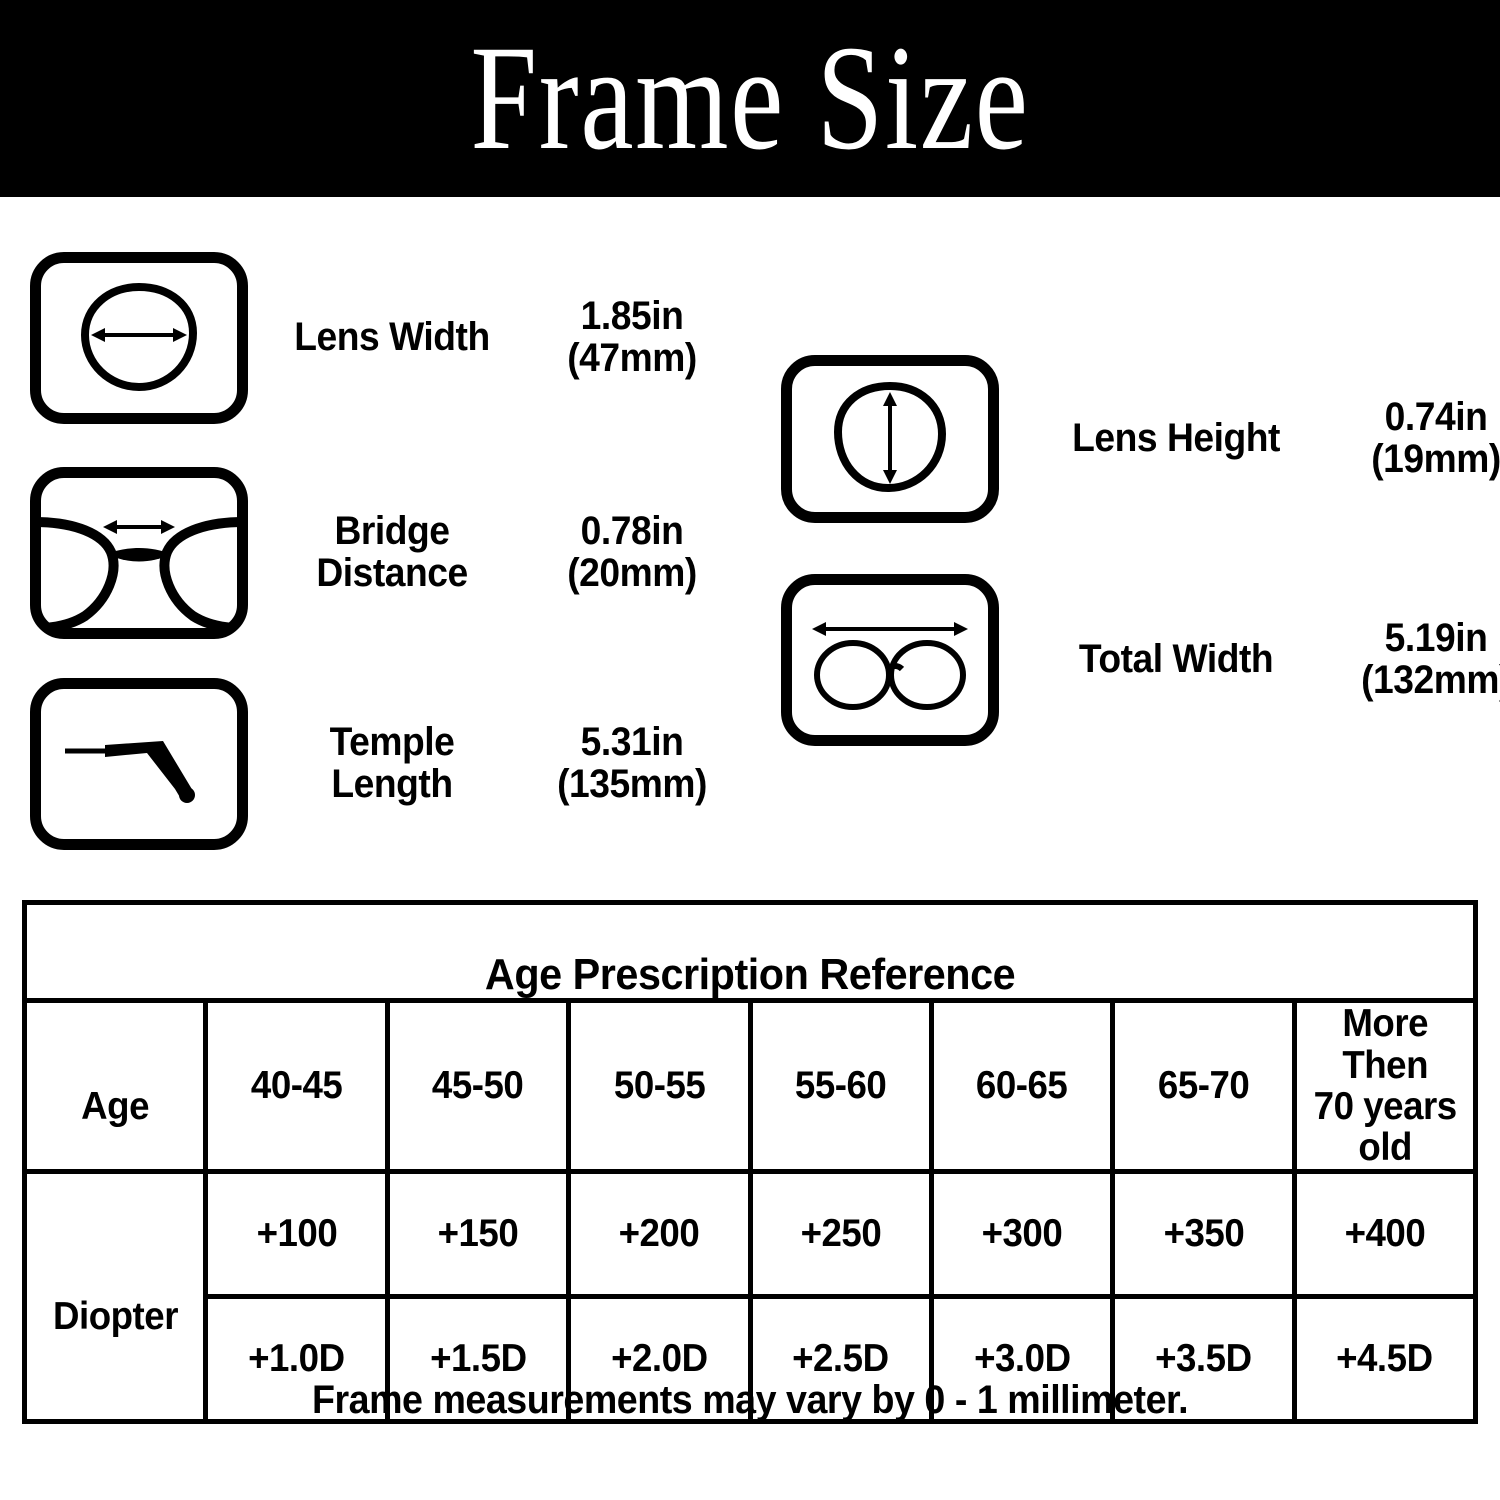  I want to click on total-width-icon-graphic, so click(890, 666).